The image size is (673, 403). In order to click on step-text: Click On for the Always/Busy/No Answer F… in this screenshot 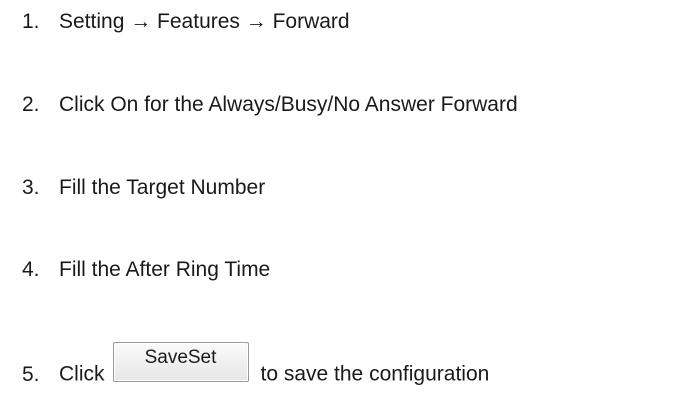, I will do `click(288, 104)`.